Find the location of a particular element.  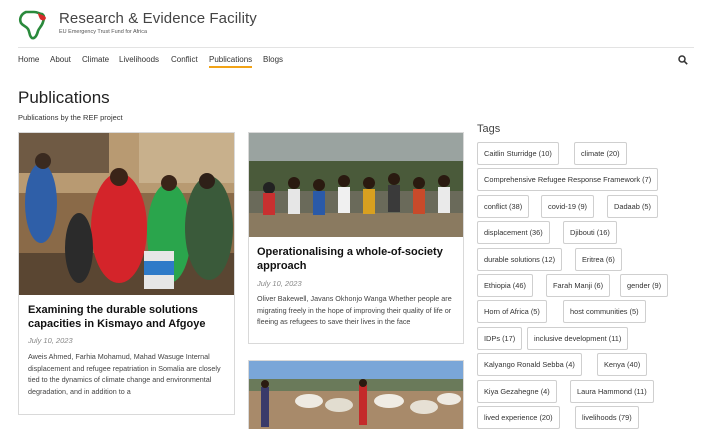

tag-chip: Eritrea (6) is located at coordinates (598, 259).